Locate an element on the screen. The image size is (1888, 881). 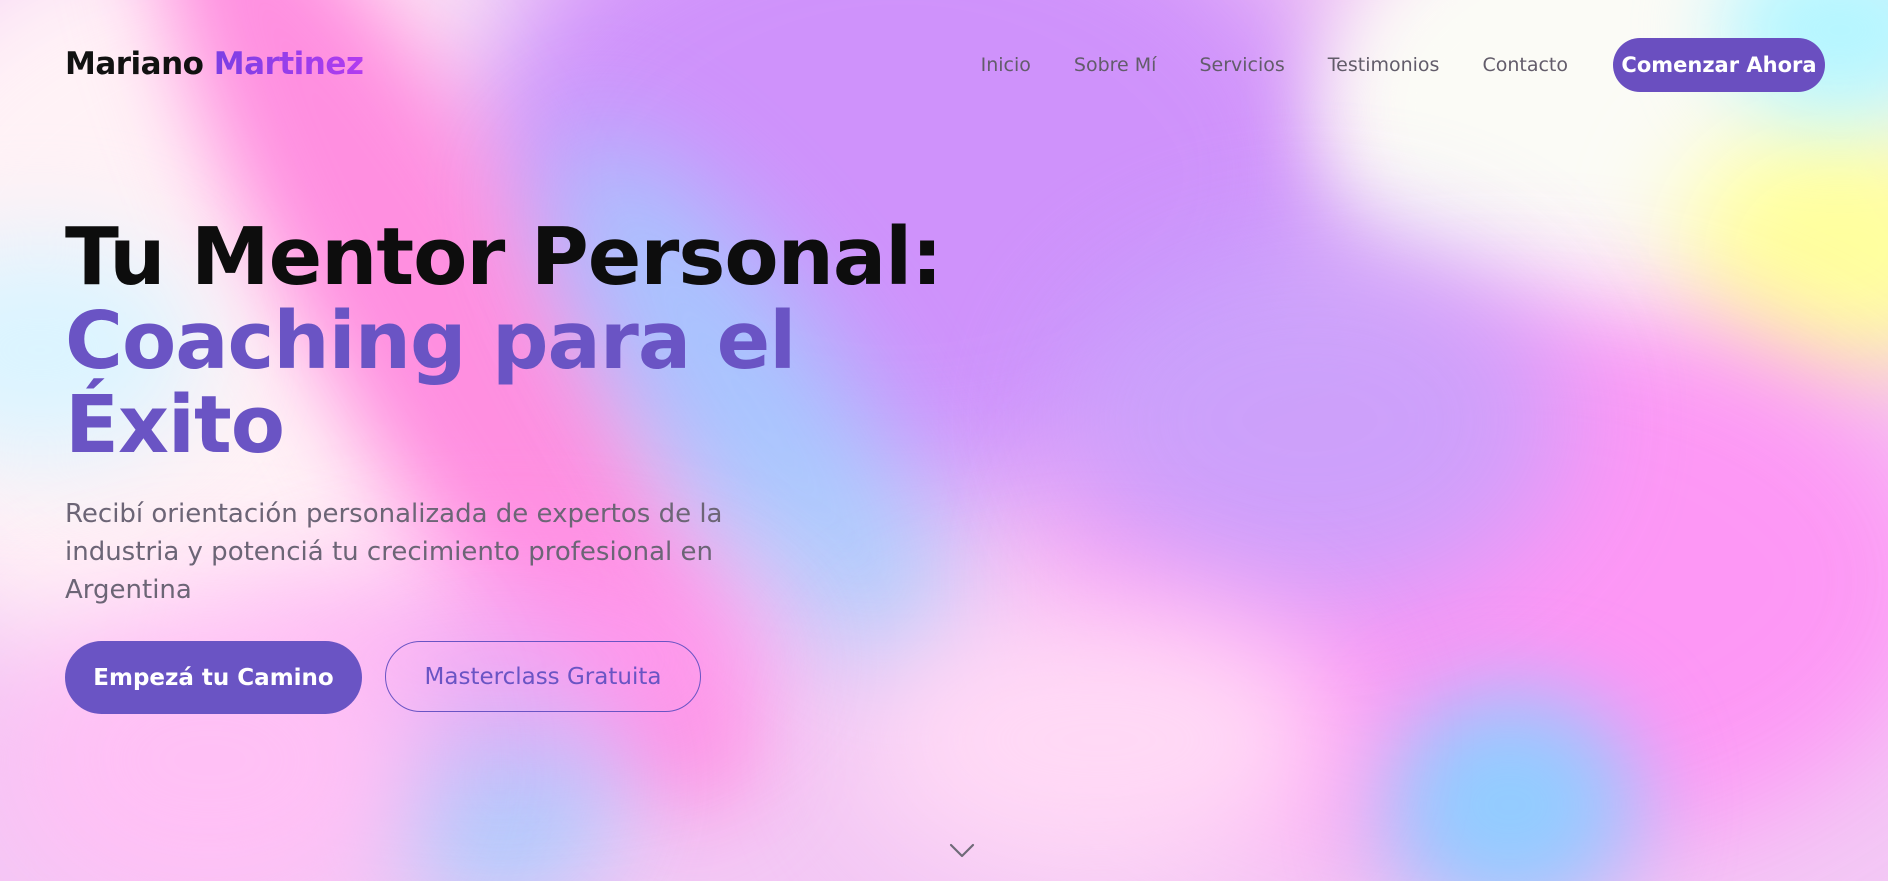
brand-first-name: Mariano is located at coordinates (134, 64).